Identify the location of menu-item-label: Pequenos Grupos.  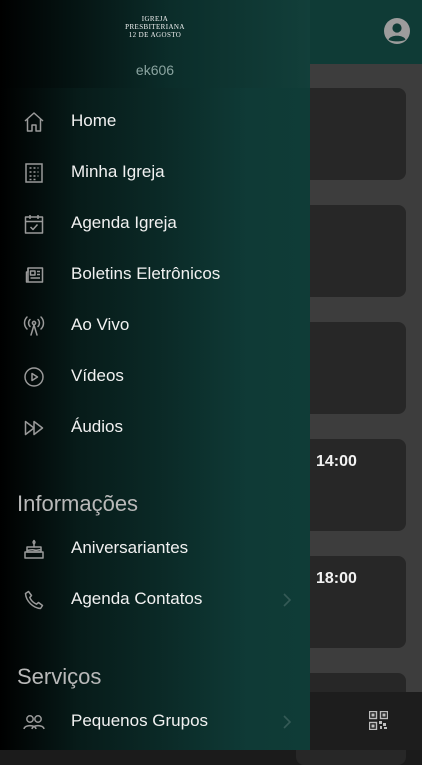
(140, 720).